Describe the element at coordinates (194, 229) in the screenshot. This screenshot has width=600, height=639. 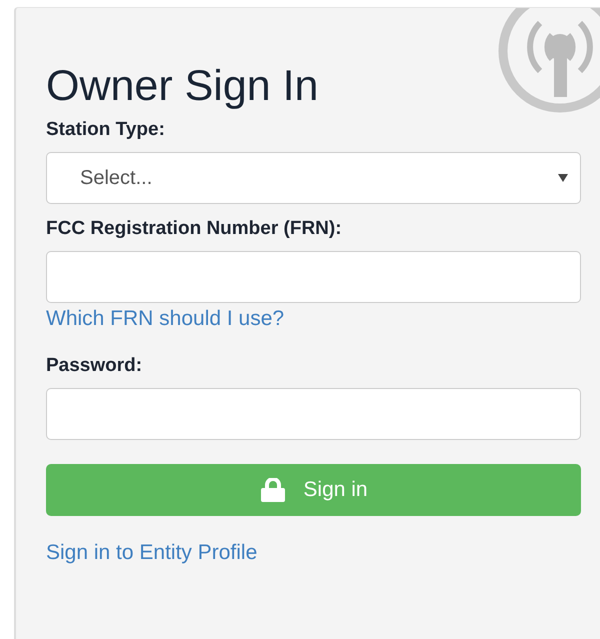
I see `field-label: FCC Registration Number (FRN):` at that location.